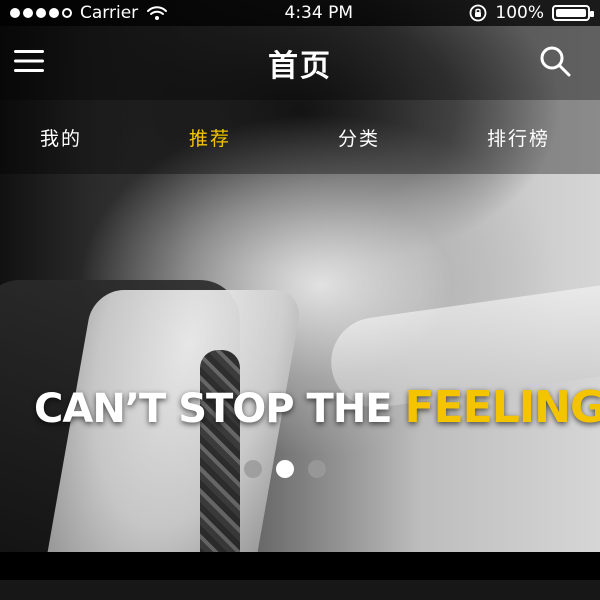 This screenshot has height=600, width=600. I want to click on signal-strength-icon, so click(41, 13).